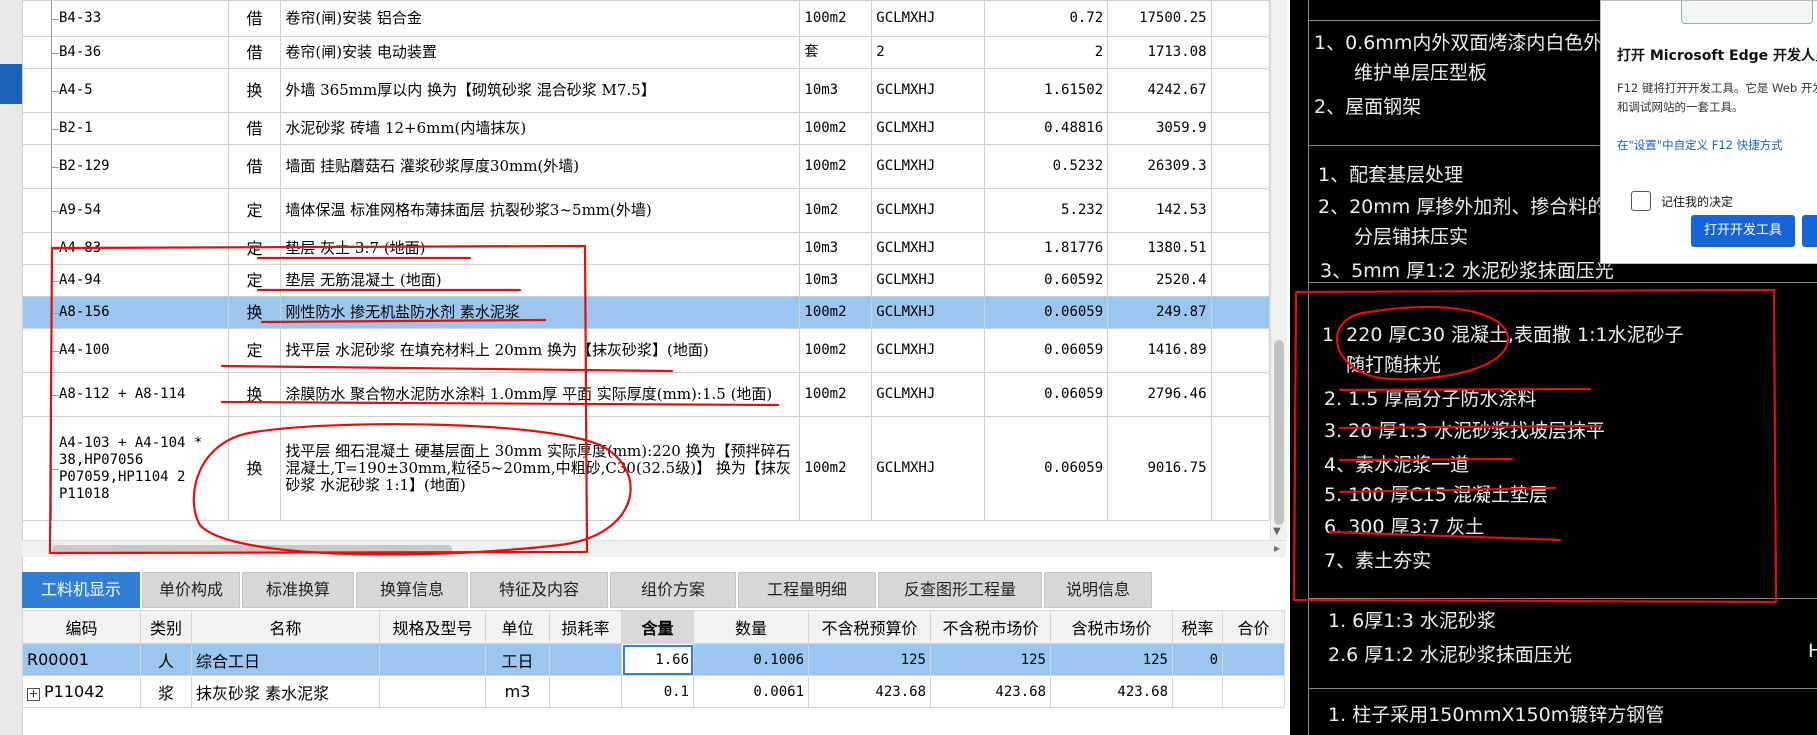  I want to click on row-unit: 10m2, so click(836, 210).